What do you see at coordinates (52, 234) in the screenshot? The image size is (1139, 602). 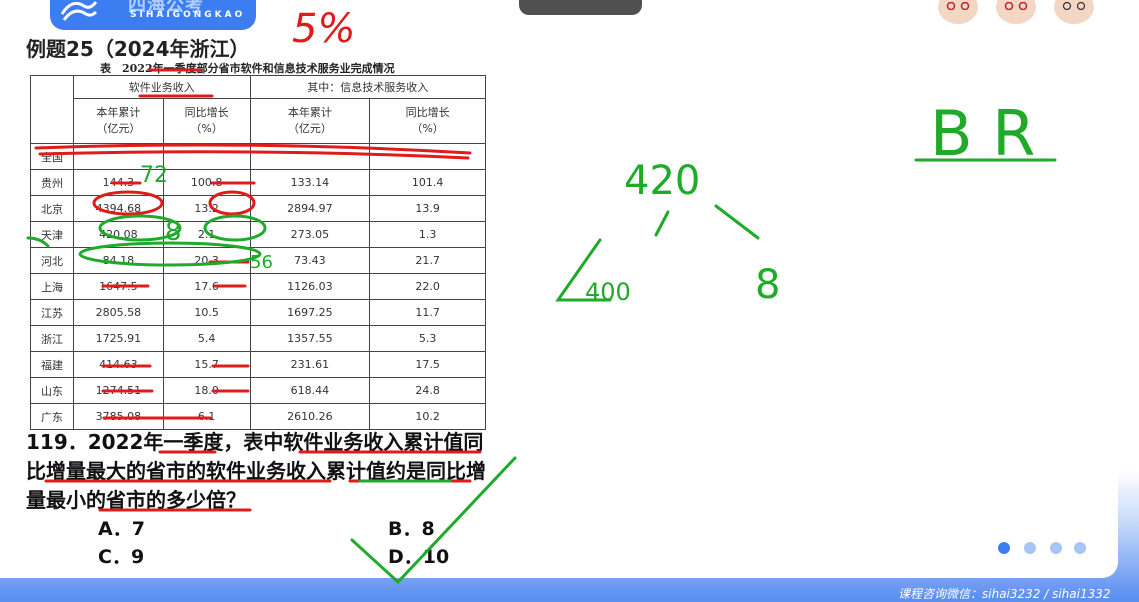 I see `cell-region: 天津` at bounding box center [52, 234].